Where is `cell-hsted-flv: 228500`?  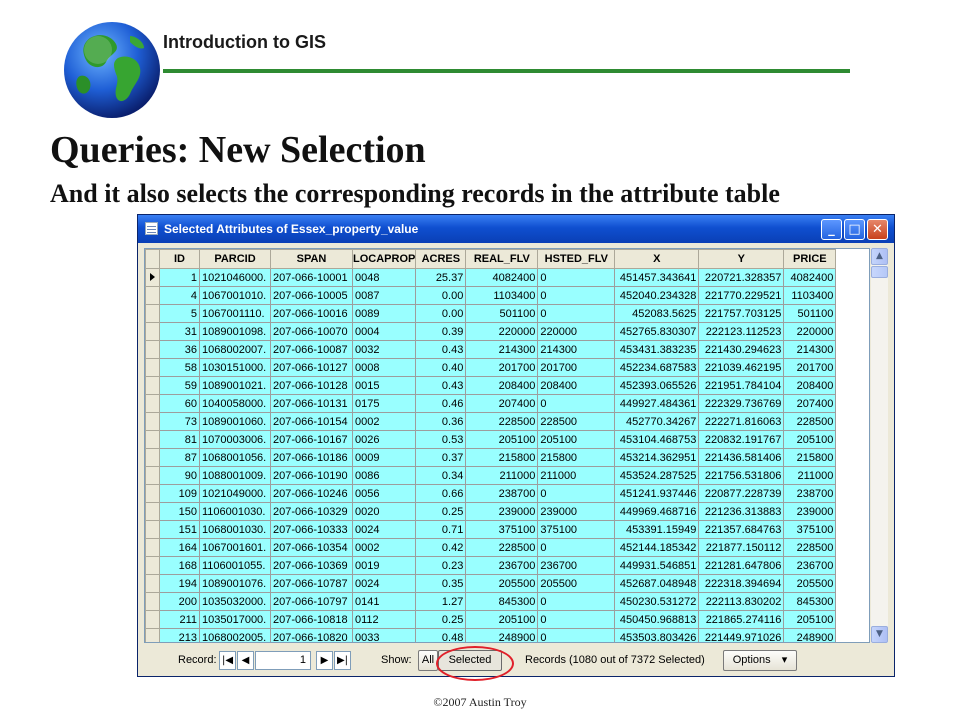
cell-hsted-flv: 228500 is located at coordinates (576, 421).